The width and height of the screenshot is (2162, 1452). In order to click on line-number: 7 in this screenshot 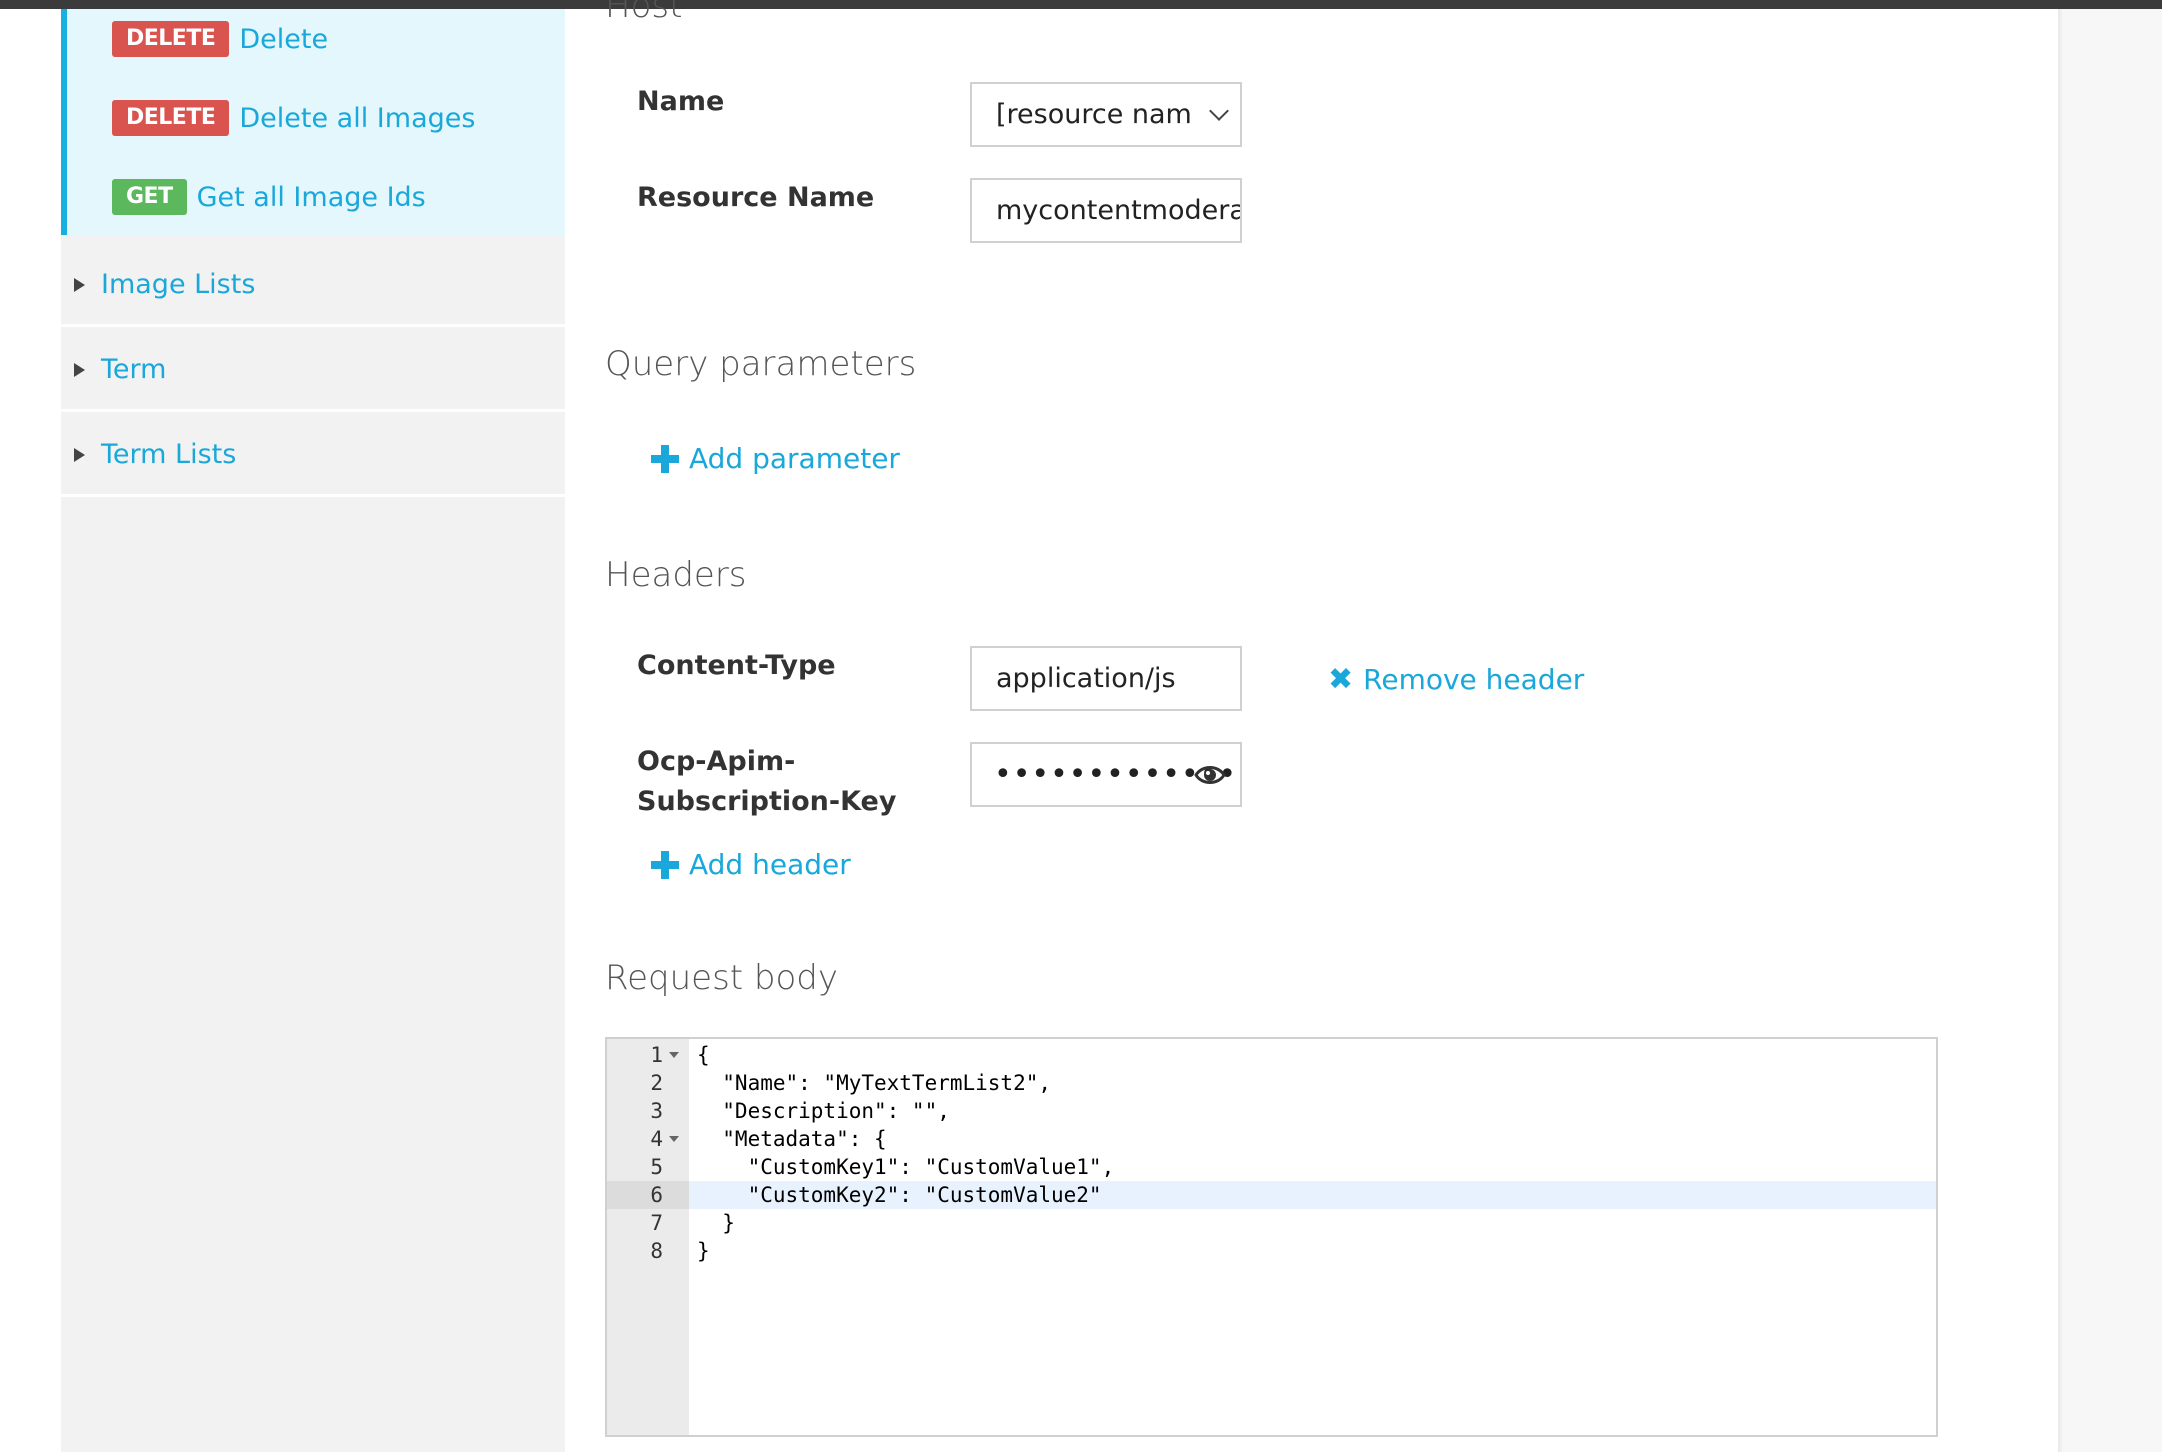, I will do `click(656, 1223)`.